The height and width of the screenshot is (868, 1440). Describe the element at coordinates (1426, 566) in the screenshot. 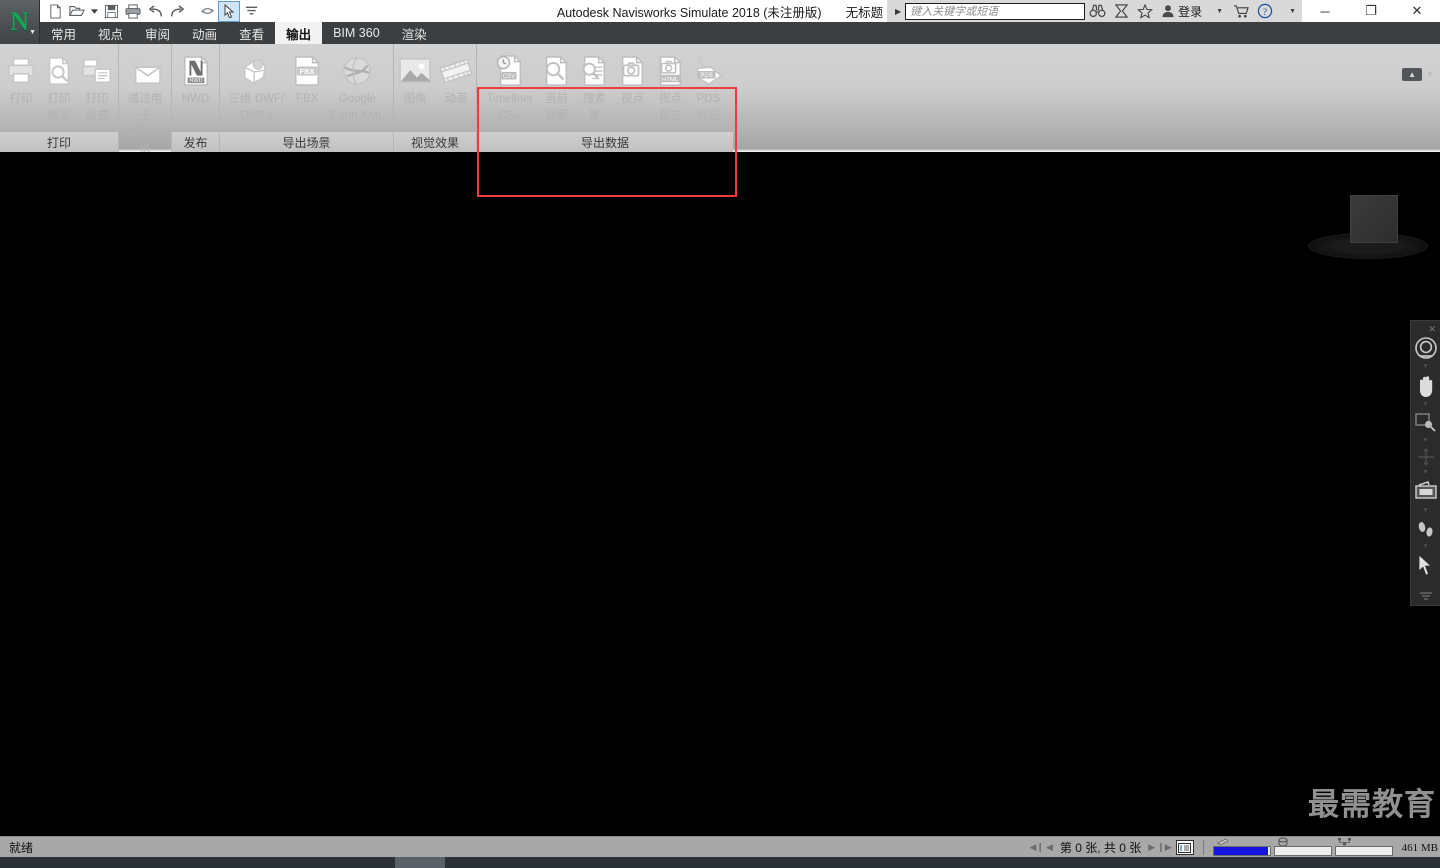

I see `select-arrow-icon` at that location.